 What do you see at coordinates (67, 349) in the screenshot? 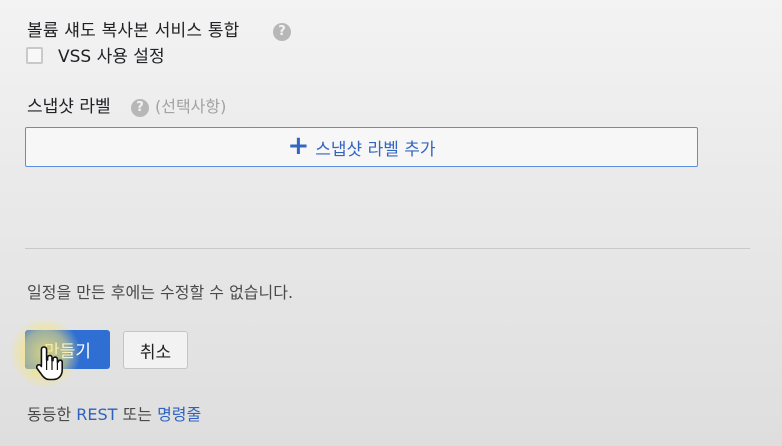
I see `create-button: 만들기` at bounding box center [67, 349].